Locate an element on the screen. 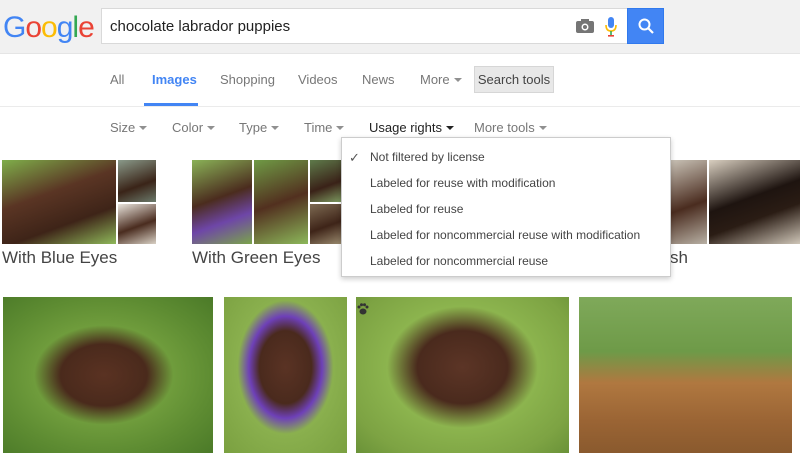 The image size is (800, 453). filter-color-label: Color is located at coordinates (188, 127).